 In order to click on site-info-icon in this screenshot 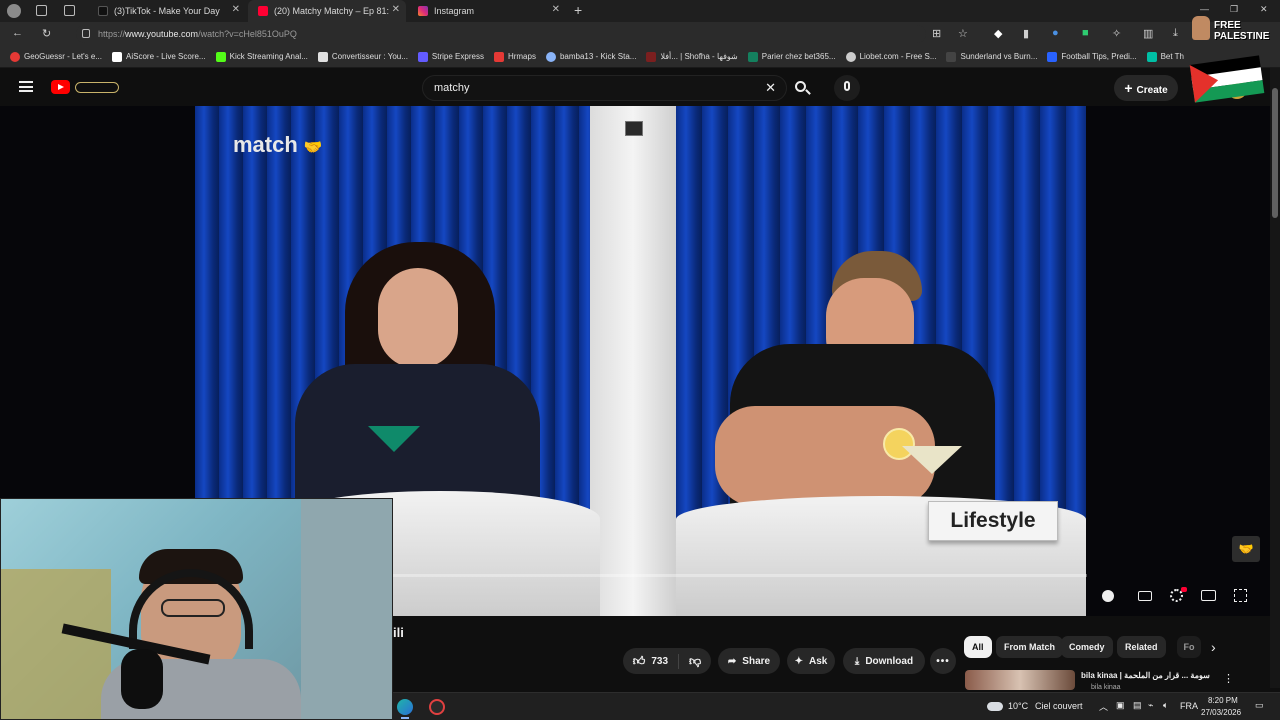, I will do `click(86, 33)`.